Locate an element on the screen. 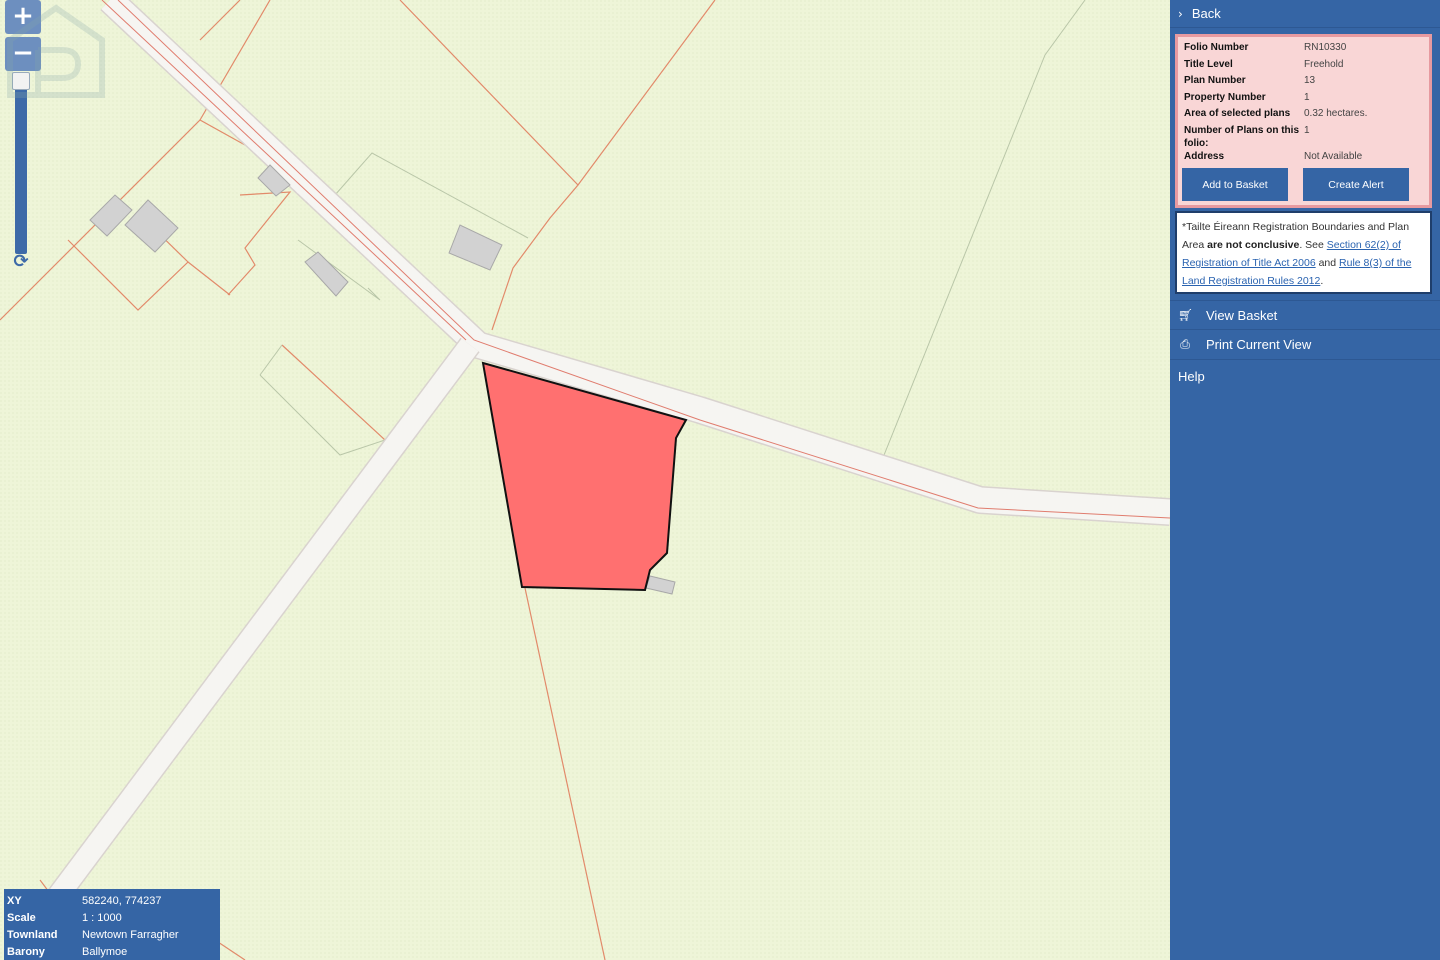  info-row-scale: Scale 1 : 1000 is located at coordinates (113, 917).